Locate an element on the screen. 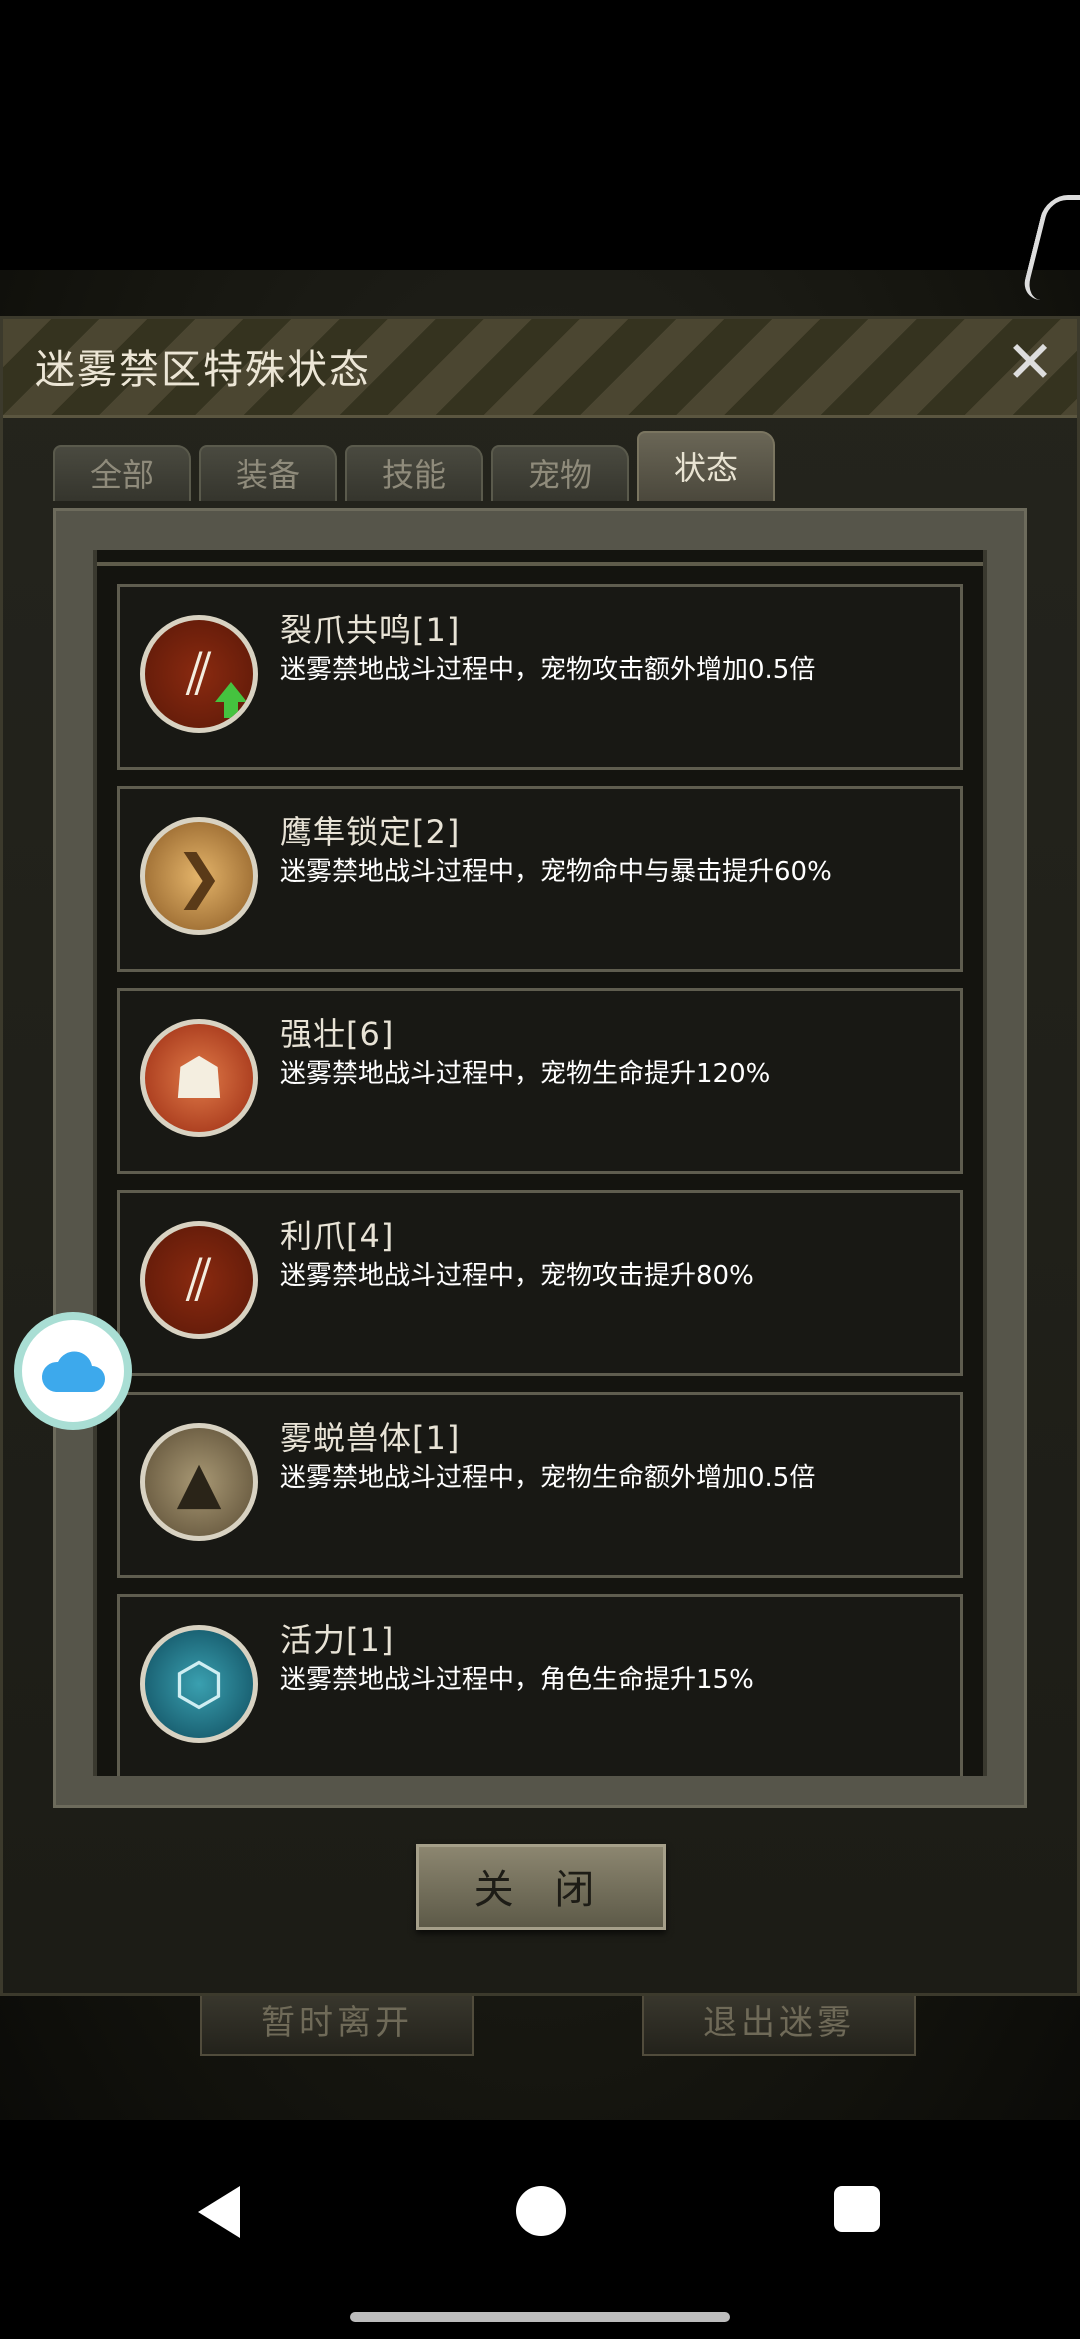 The image size is (1080, 2339). list-top-edge is located at coordinates (540, 558).